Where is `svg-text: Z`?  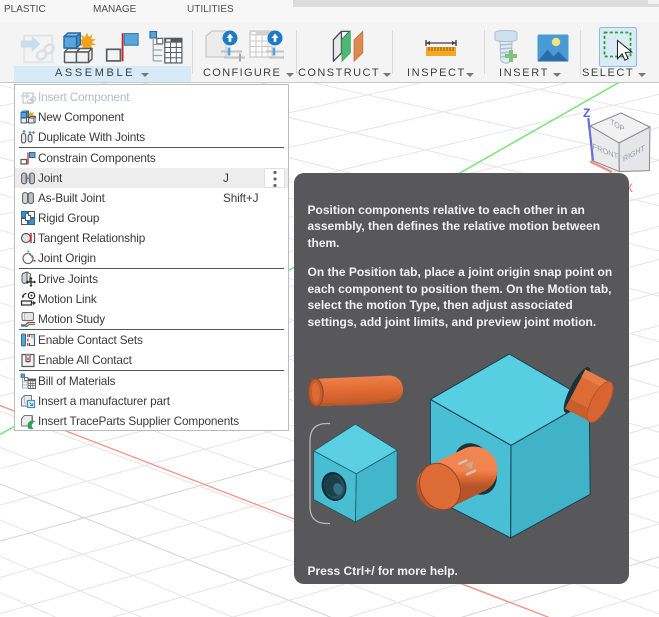 svg-text: Z is located at coordinates (586, 113).